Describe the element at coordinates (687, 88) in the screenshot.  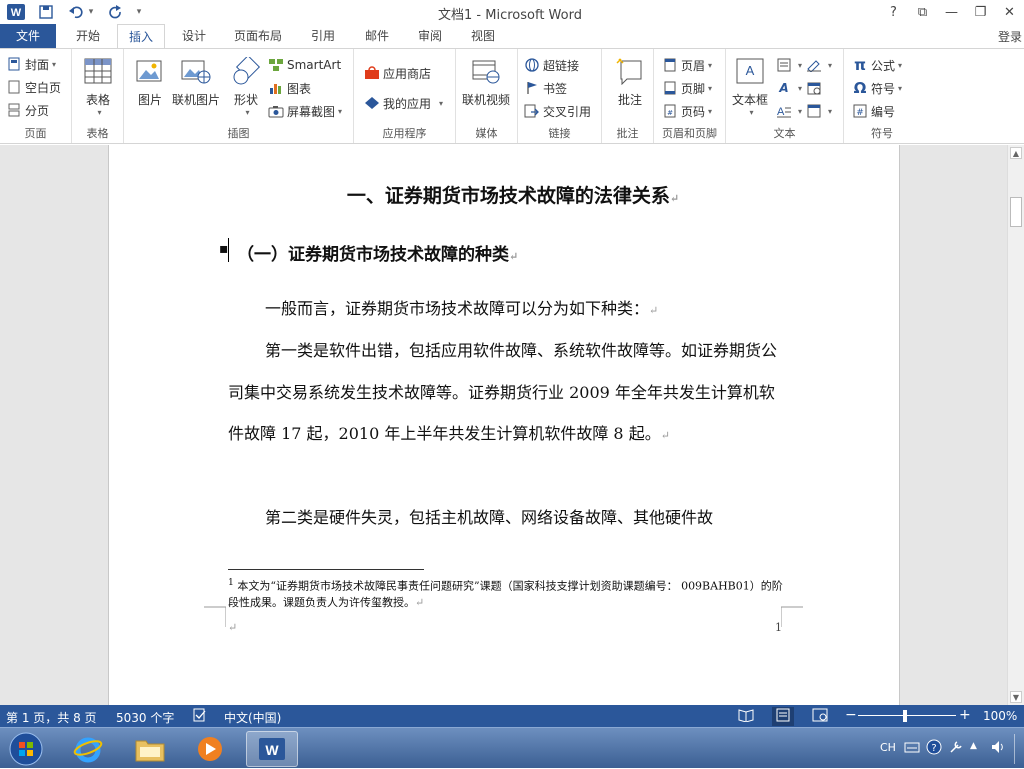
I see `footer-button: 页脚 ▾` at that location.